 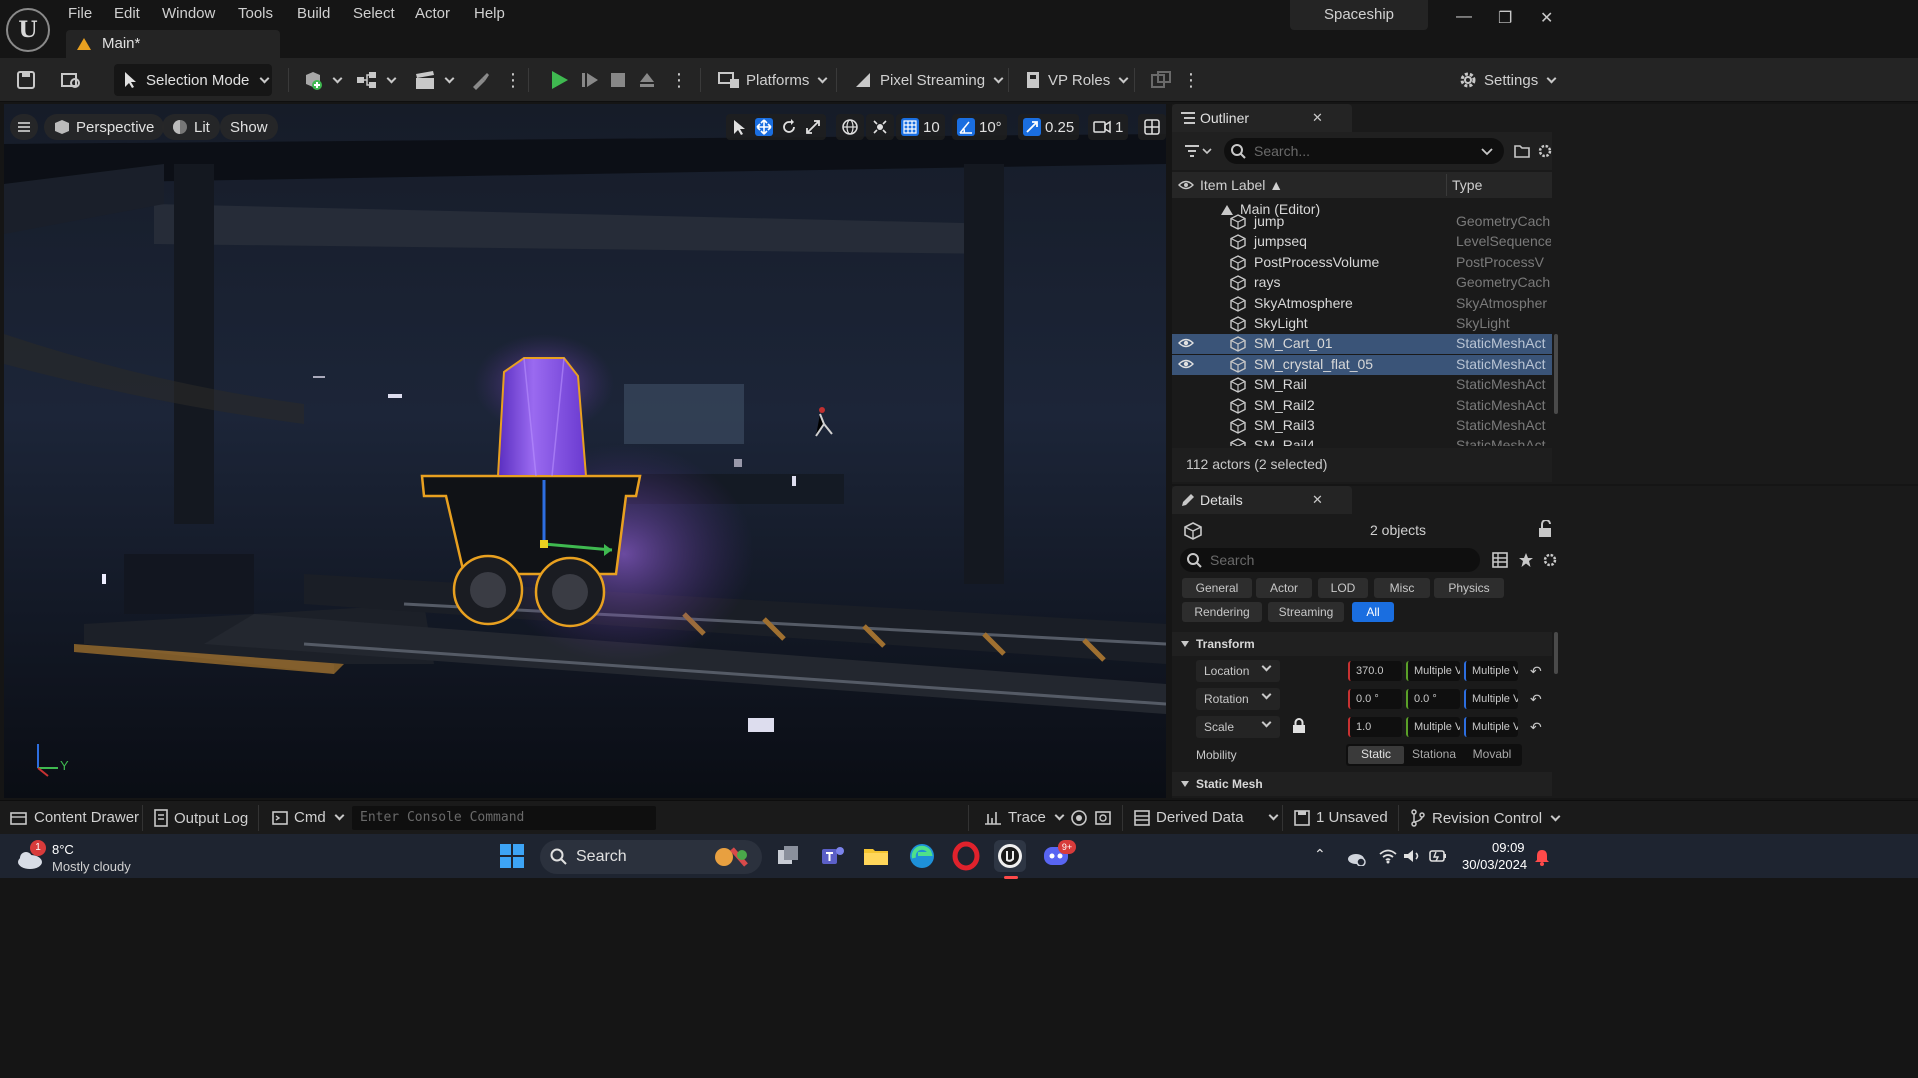 I want to click on clock-date: 30/03/2024, so click(x=1494, y=864).